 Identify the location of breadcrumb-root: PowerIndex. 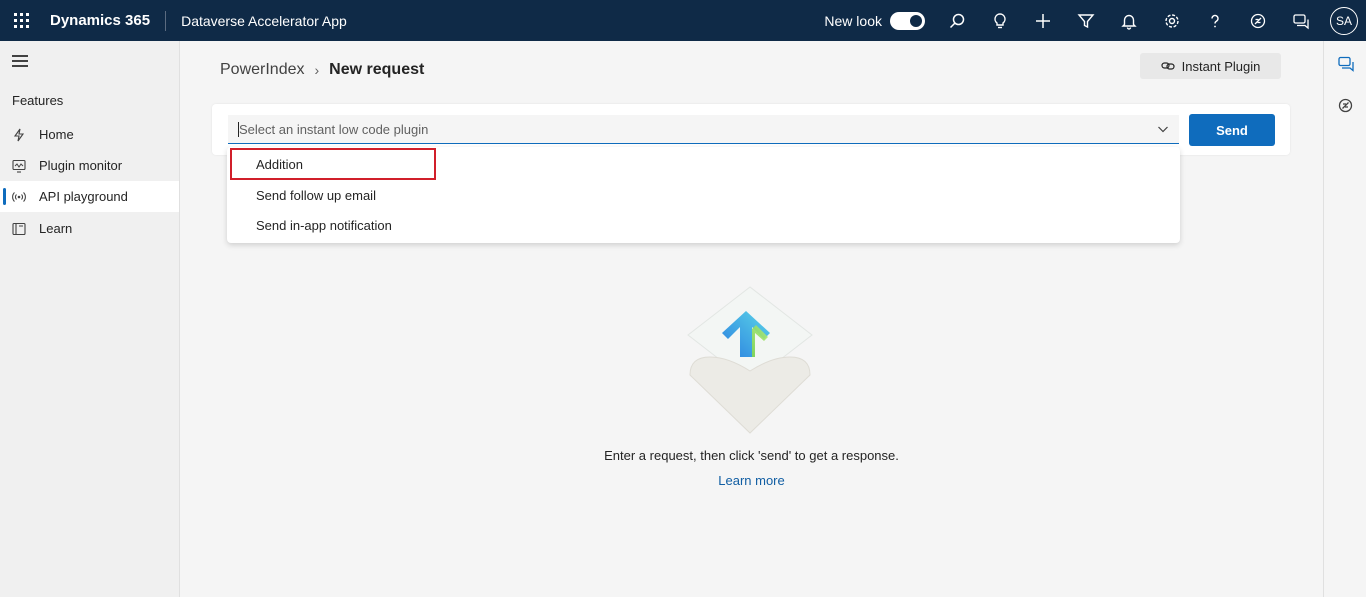
(262, 70).